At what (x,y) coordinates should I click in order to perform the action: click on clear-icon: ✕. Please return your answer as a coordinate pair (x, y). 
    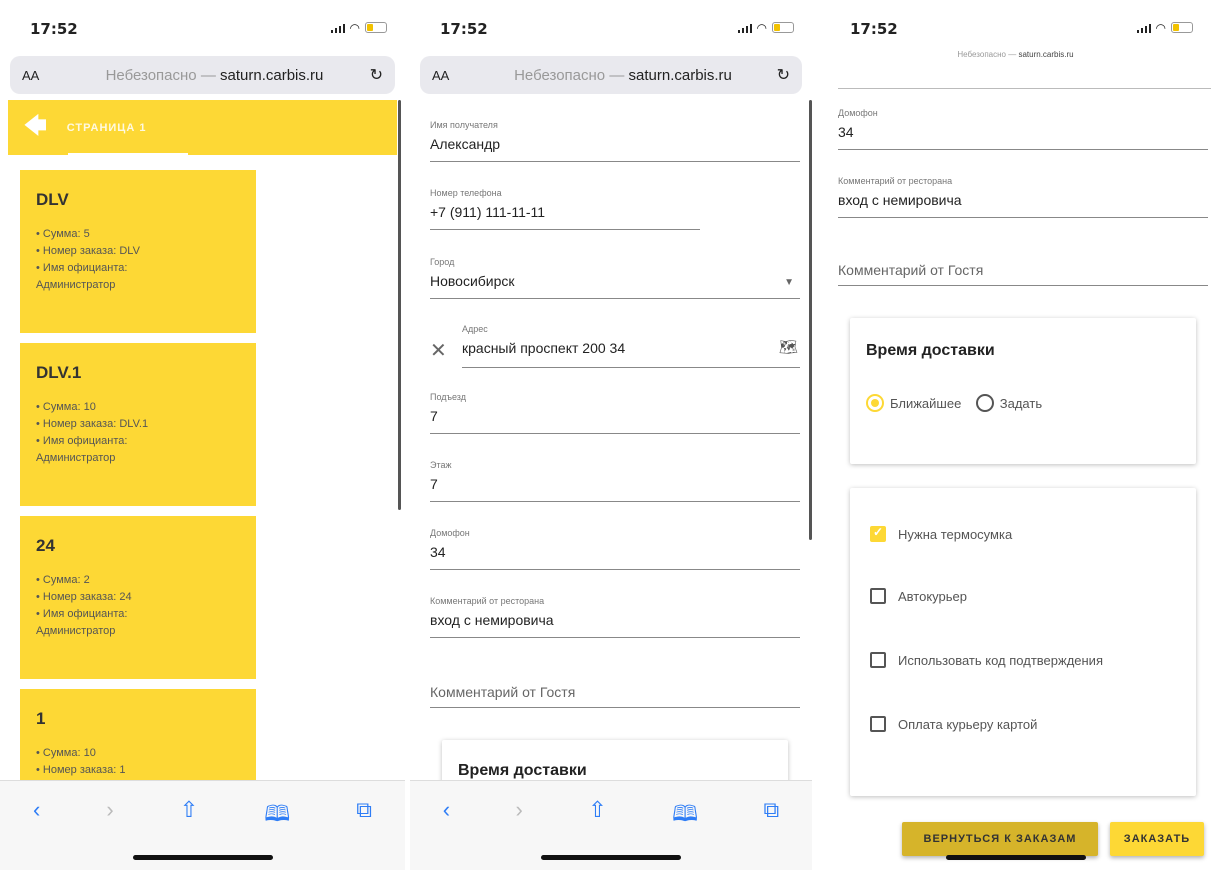
    Looking at the image, I should click on (438, 350).